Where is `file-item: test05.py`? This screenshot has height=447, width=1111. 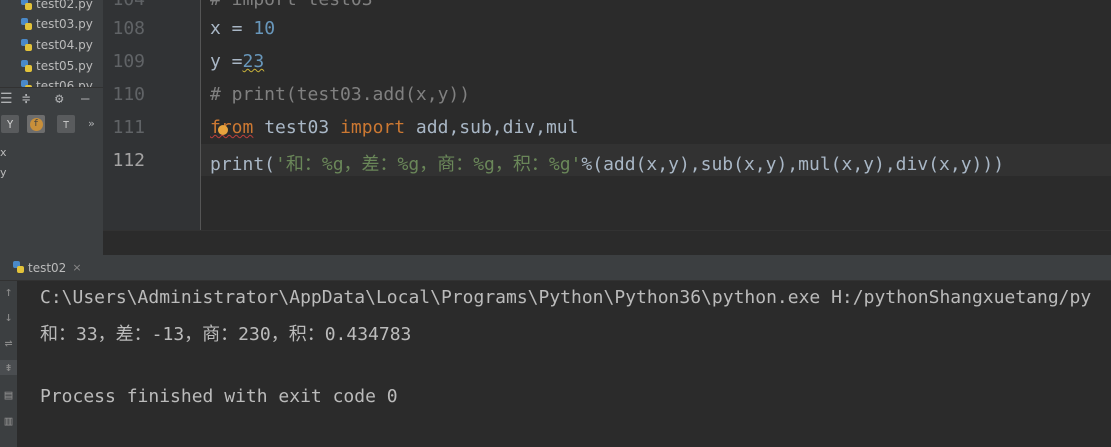 file-item: test05.py is located at coordinates (56, 66).